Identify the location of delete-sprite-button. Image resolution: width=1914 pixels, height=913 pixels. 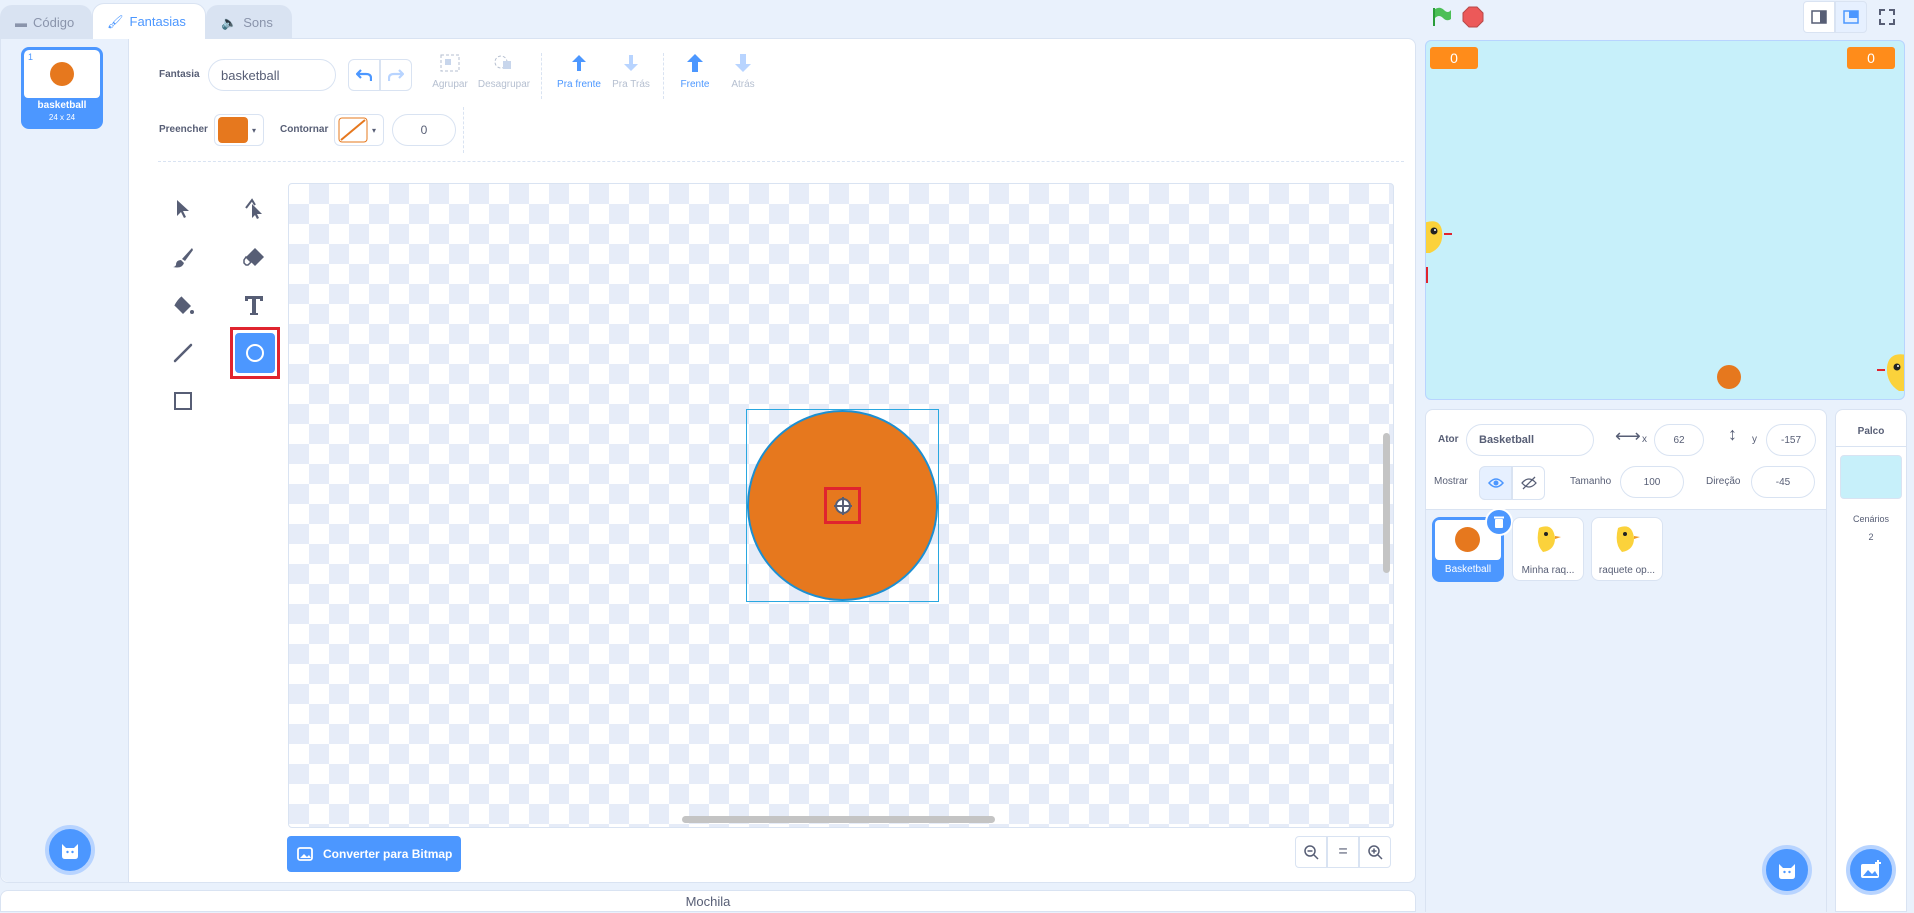
(1499, 522).